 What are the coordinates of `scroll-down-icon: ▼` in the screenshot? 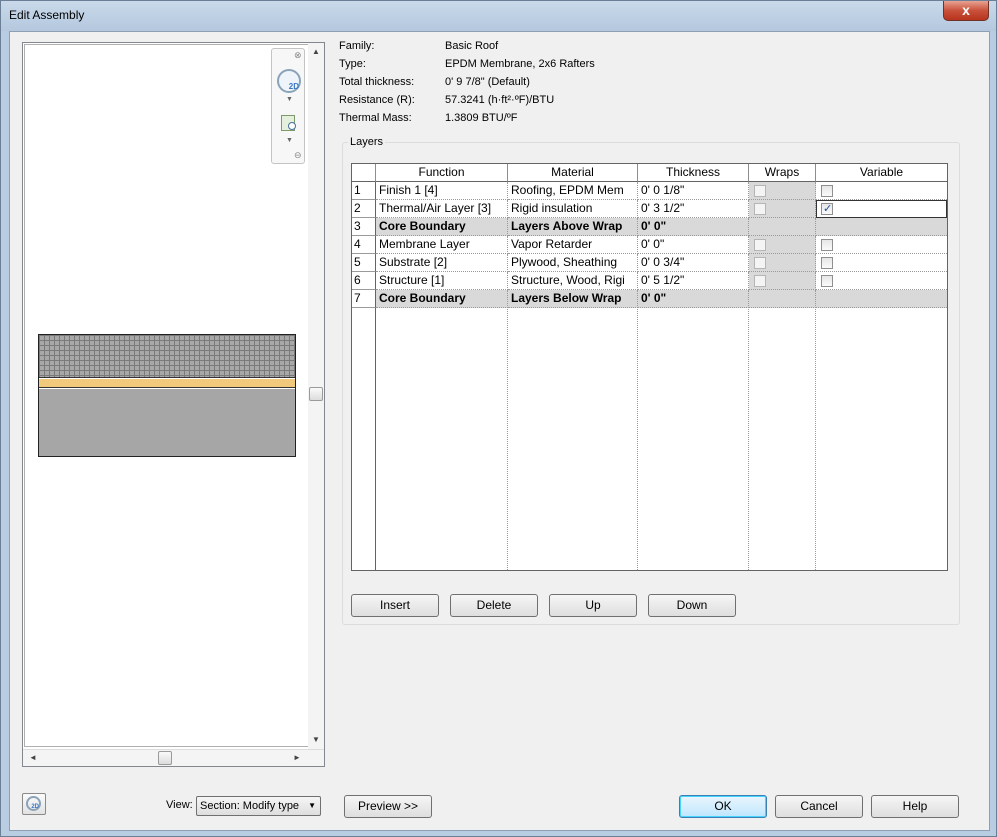 It's located at (316, 739).